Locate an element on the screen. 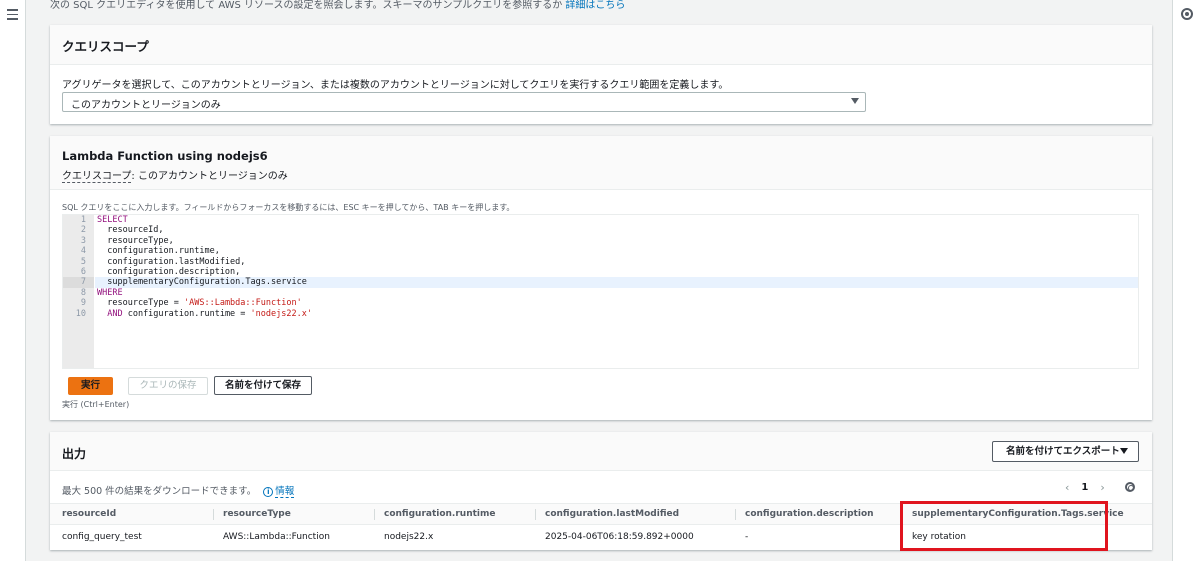 The image size is (1200, 561). table-cell: 2025-04-06T06:18:59.892+0000 is located at coordinates (619, 537).